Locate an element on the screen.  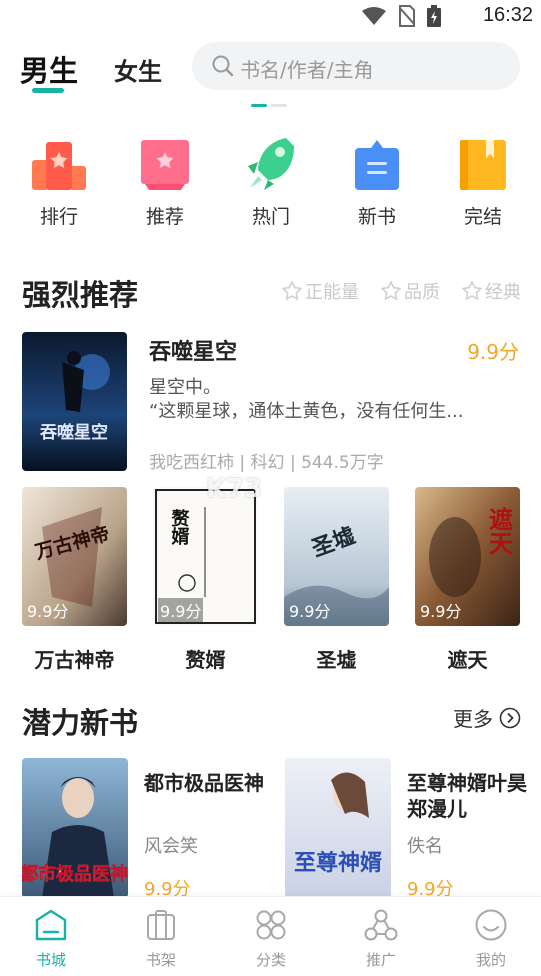
nav-label: 书架 is located at coordinates (160, 960).